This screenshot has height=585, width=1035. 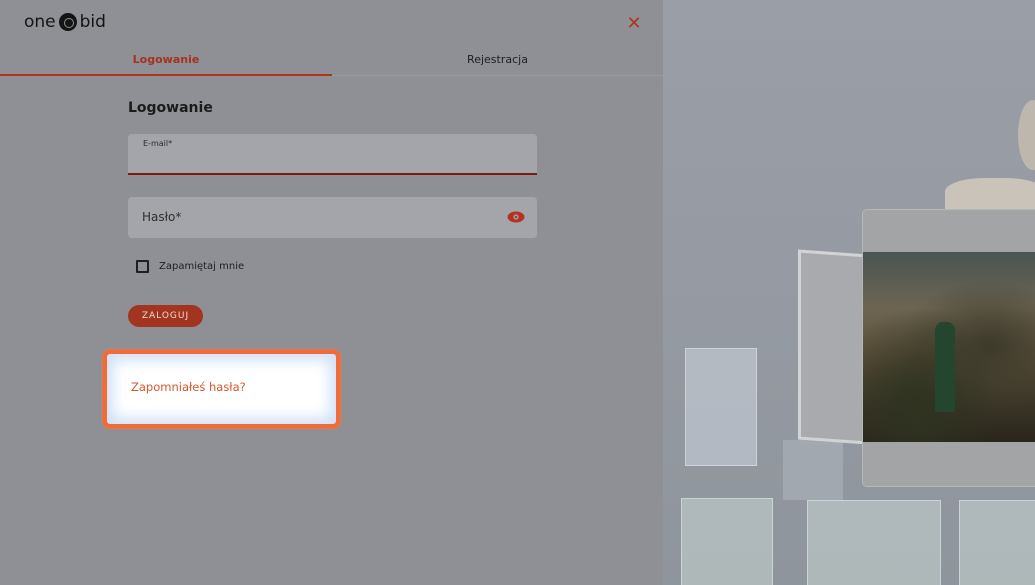 What do you see at coordinates (332, 161) in the screenshot?
I see `email-input` at bounding box center [332, 161].